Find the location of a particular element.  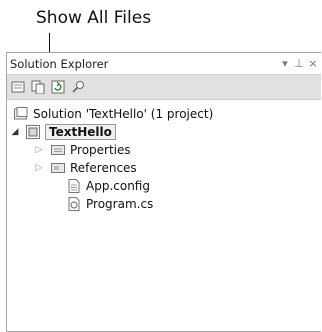

expand-arrow-open-icon: ◢ is located at coordinates (15, 132).